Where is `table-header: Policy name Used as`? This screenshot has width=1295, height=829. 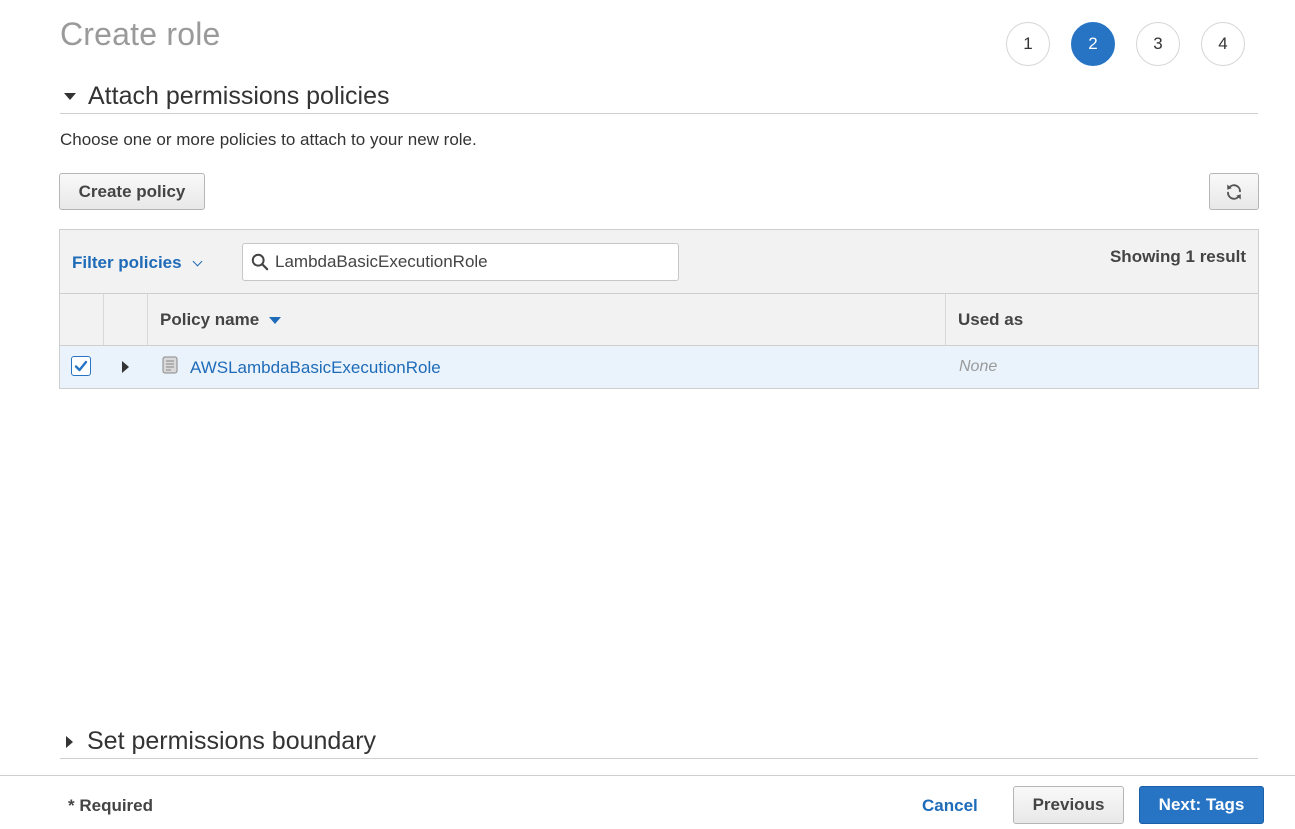
table-header: Policy name Used as is located at coordinates (659, 320).